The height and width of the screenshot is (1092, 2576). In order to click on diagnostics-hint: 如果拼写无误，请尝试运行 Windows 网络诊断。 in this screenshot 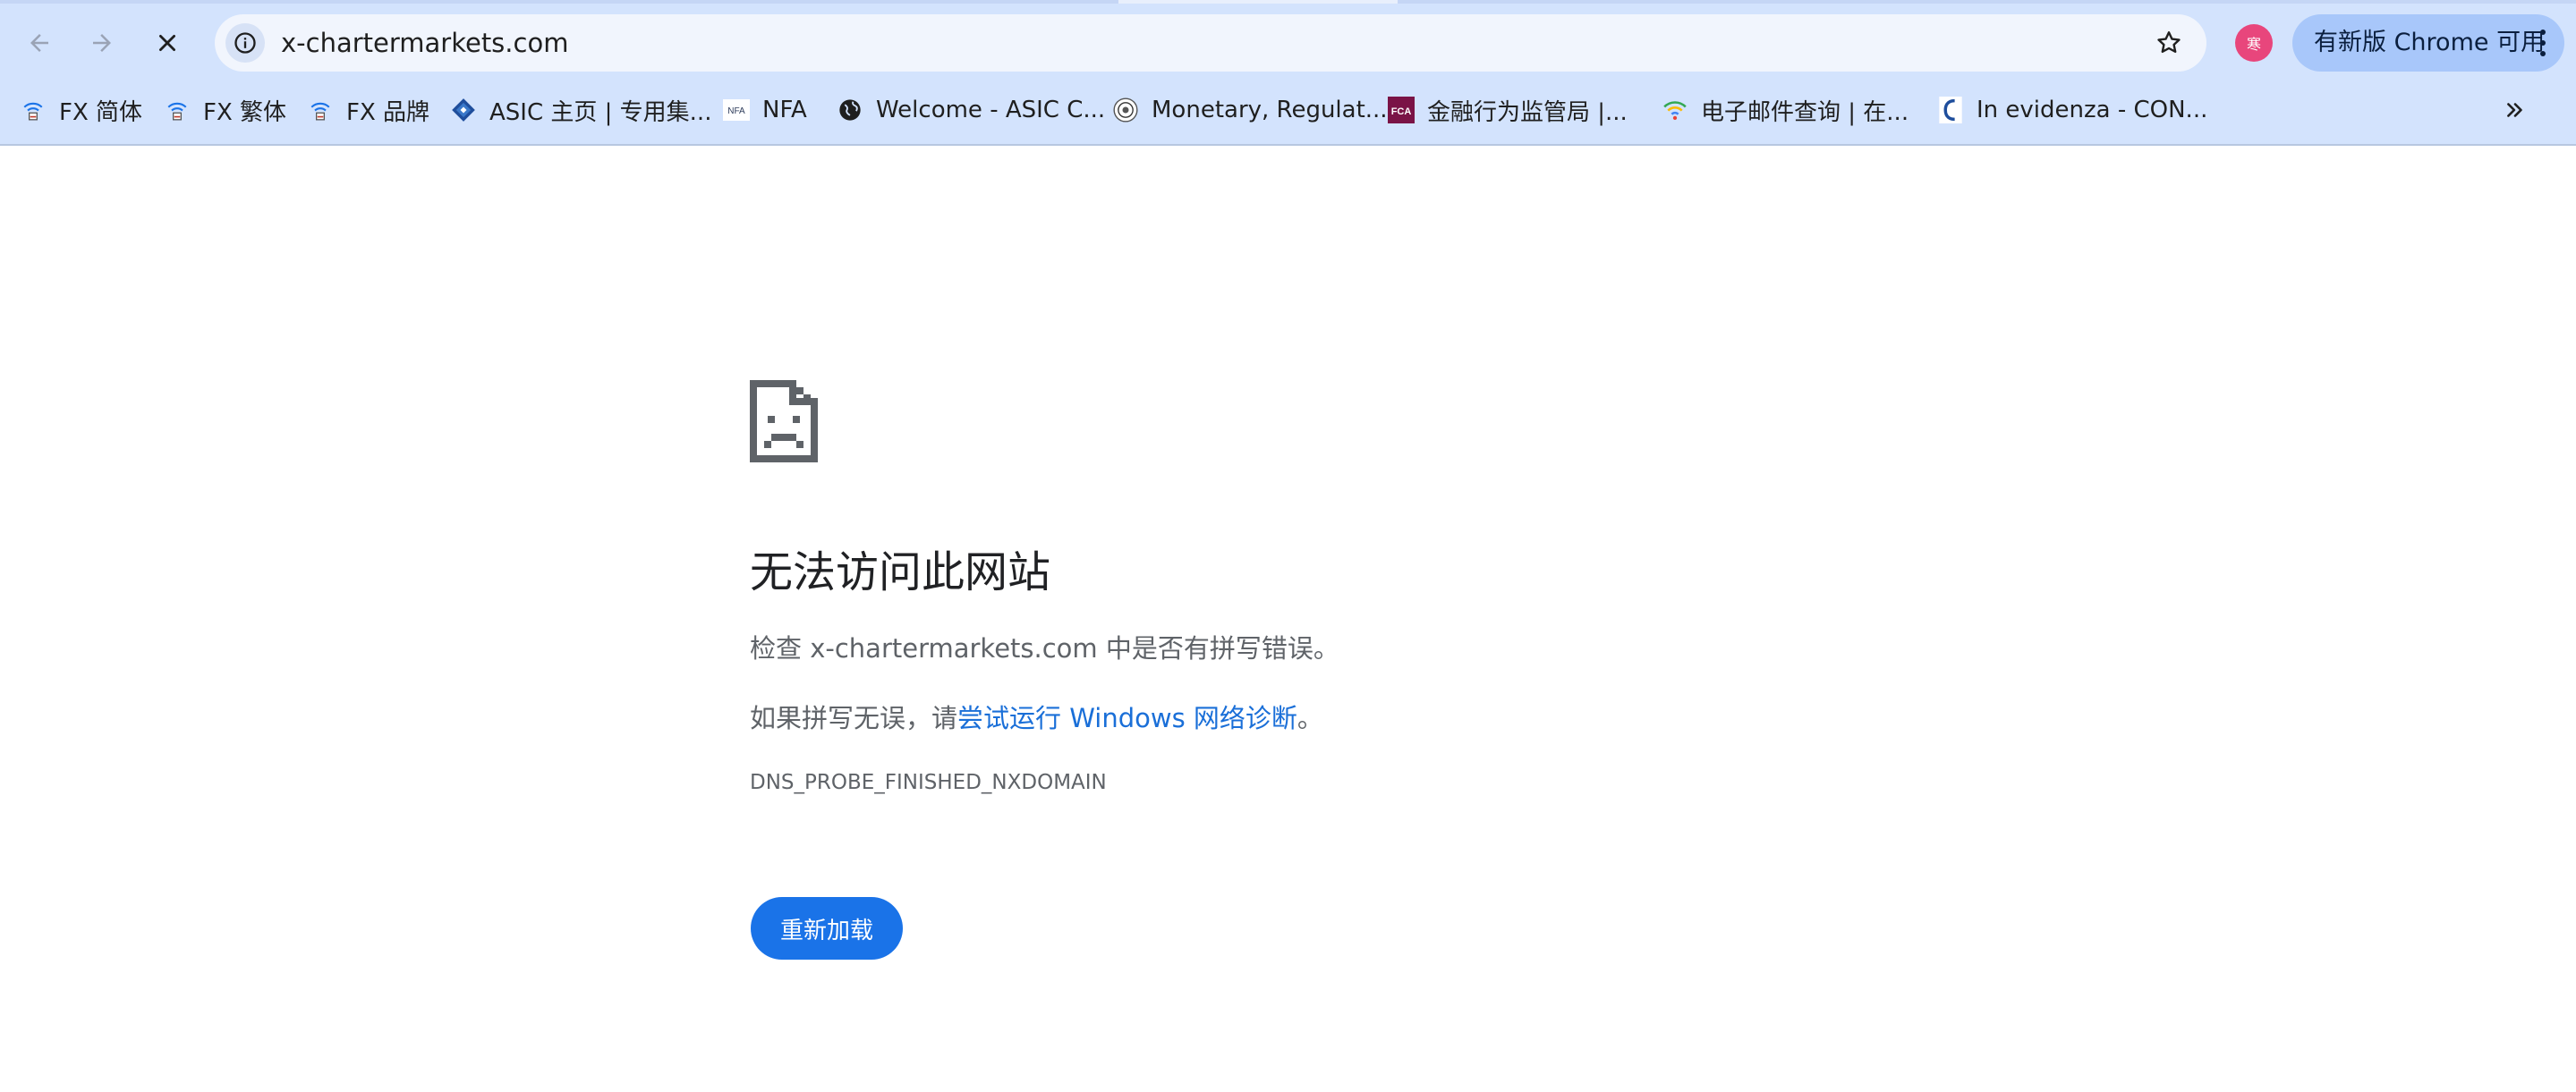, I will do `click(1036, 716)`.